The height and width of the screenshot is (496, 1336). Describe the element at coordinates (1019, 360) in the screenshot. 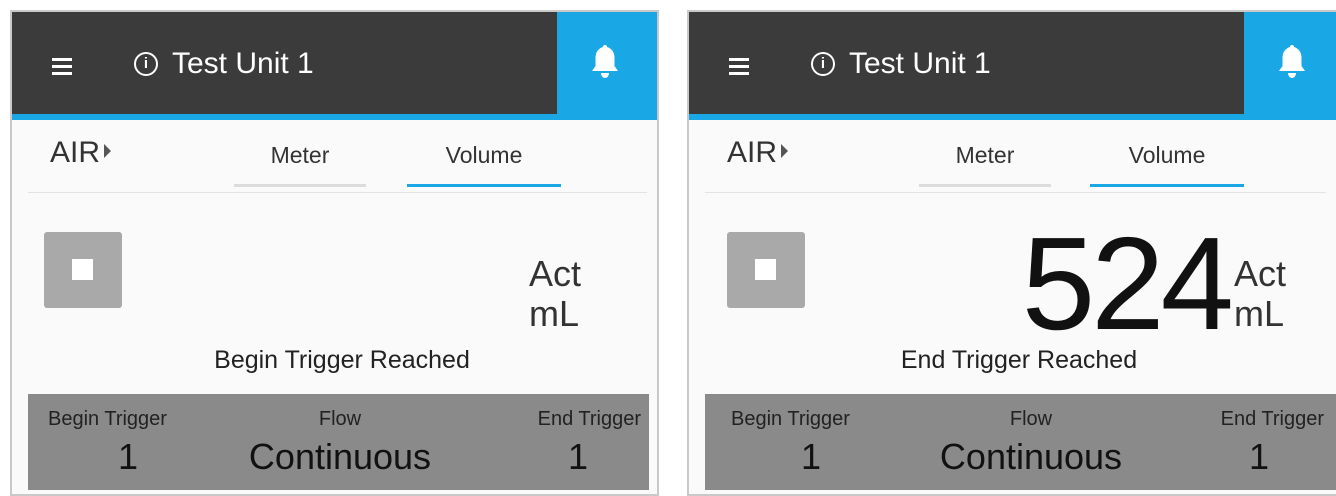

I see `status-message: End Trigger Reached` at that location.